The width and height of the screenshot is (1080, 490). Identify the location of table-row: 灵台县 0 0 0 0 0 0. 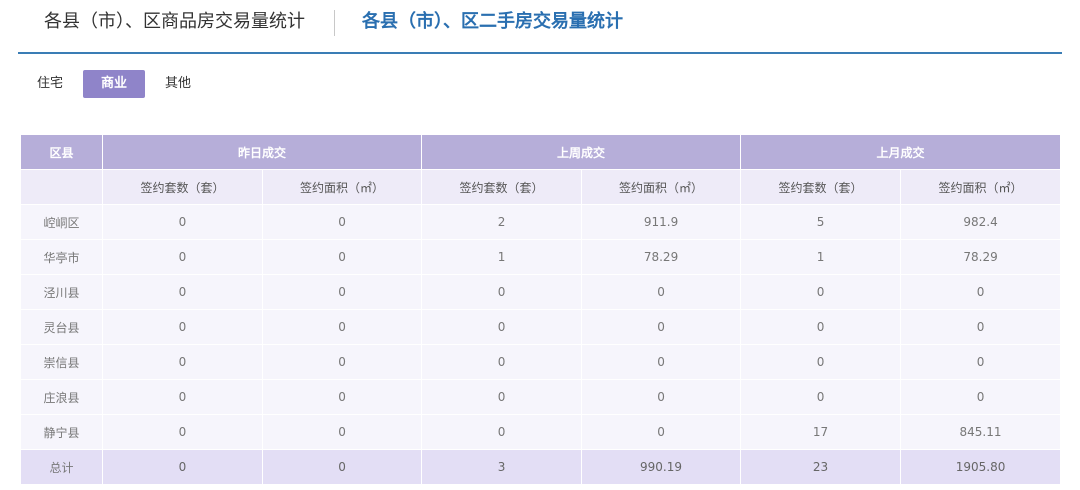
(541, 327).